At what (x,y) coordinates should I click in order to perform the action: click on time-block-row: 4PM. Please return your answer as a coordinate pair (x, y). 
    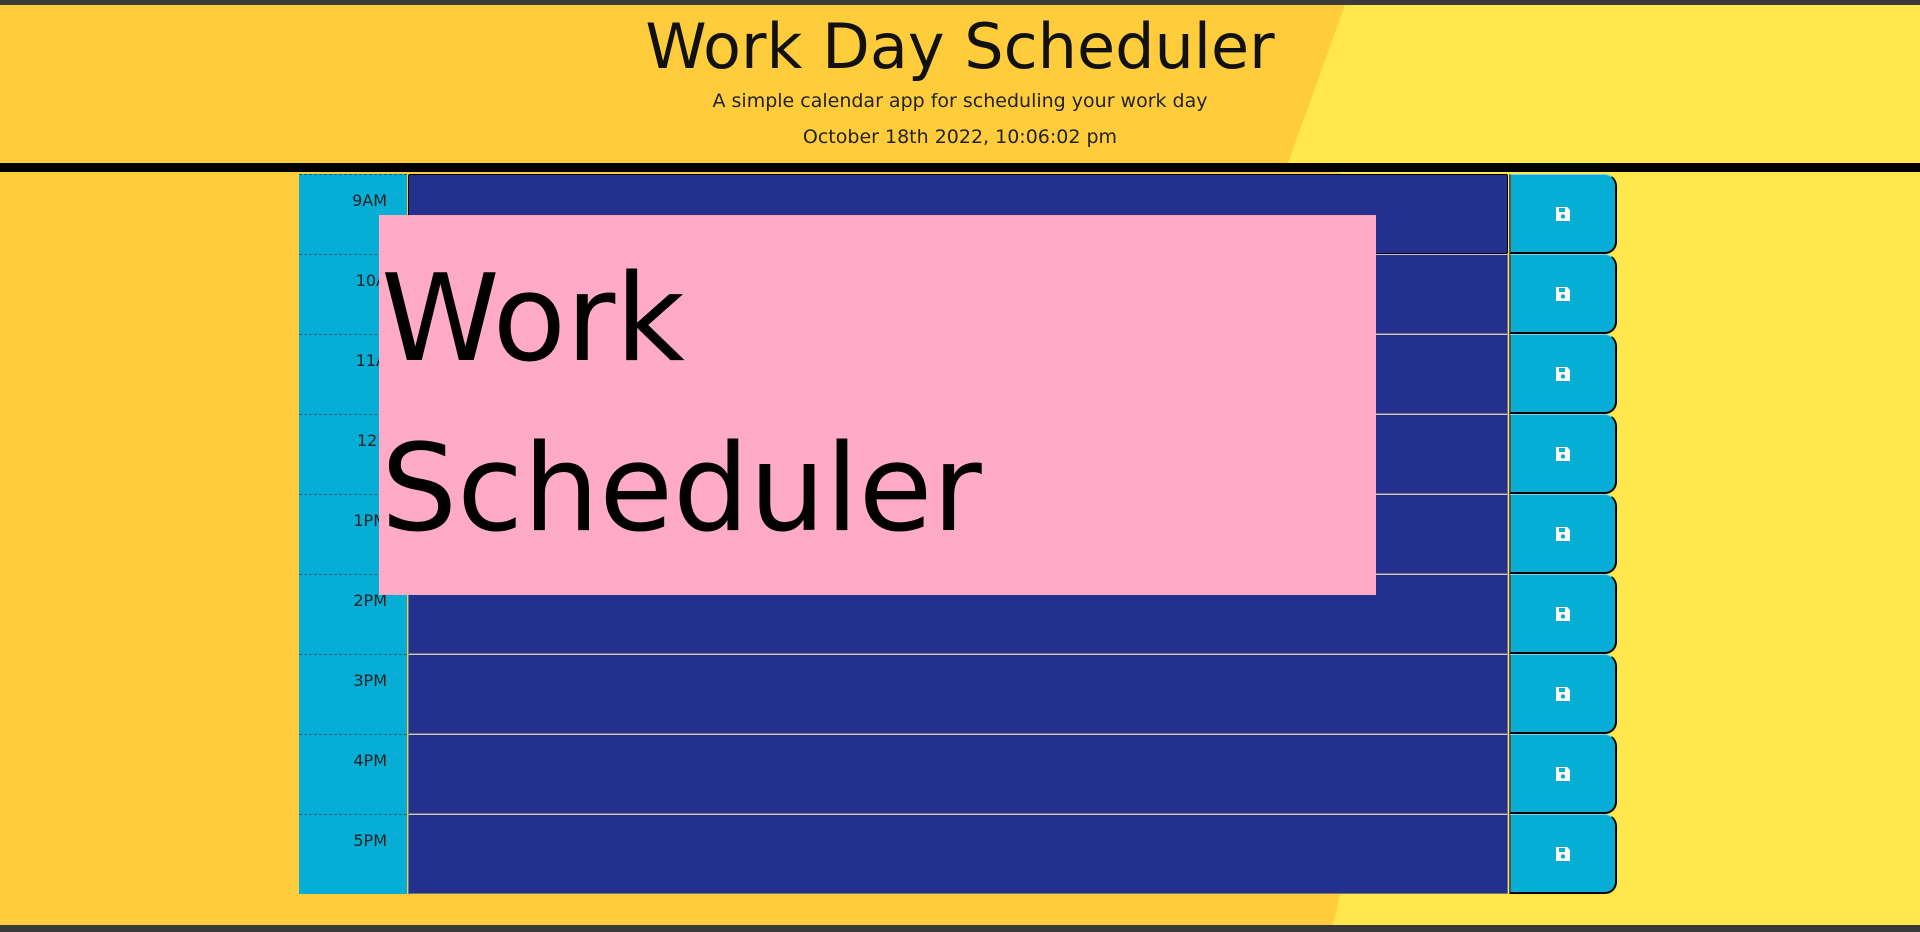
    Looking at the image, I should click on (959, 774).